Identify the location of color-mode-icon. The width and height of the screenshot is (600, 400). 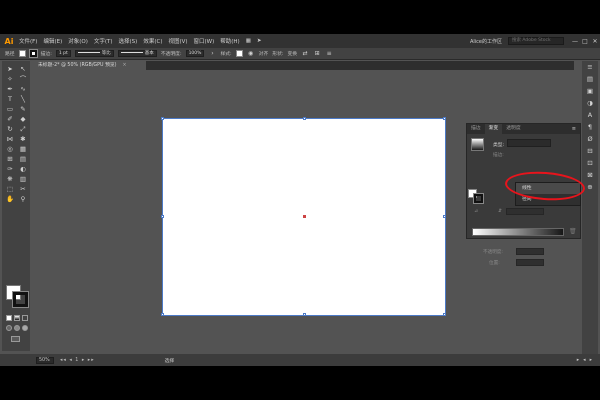
(9, 318).